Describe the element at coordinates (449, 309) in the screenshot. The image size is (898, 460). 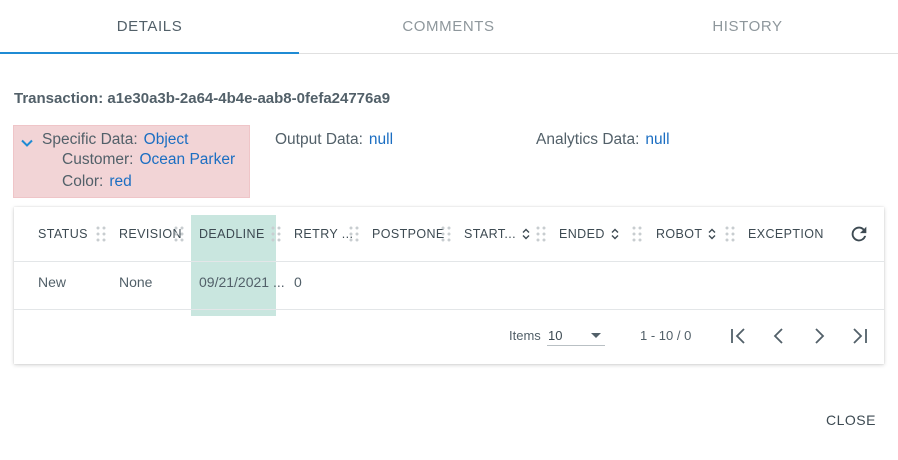
I see `row-divider` at that location.